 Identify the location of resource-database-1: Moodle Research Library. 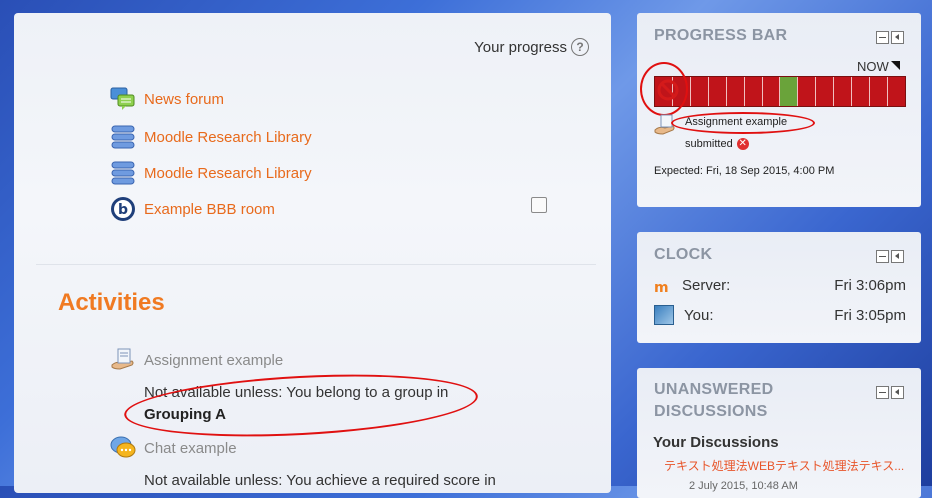
(211, 137).